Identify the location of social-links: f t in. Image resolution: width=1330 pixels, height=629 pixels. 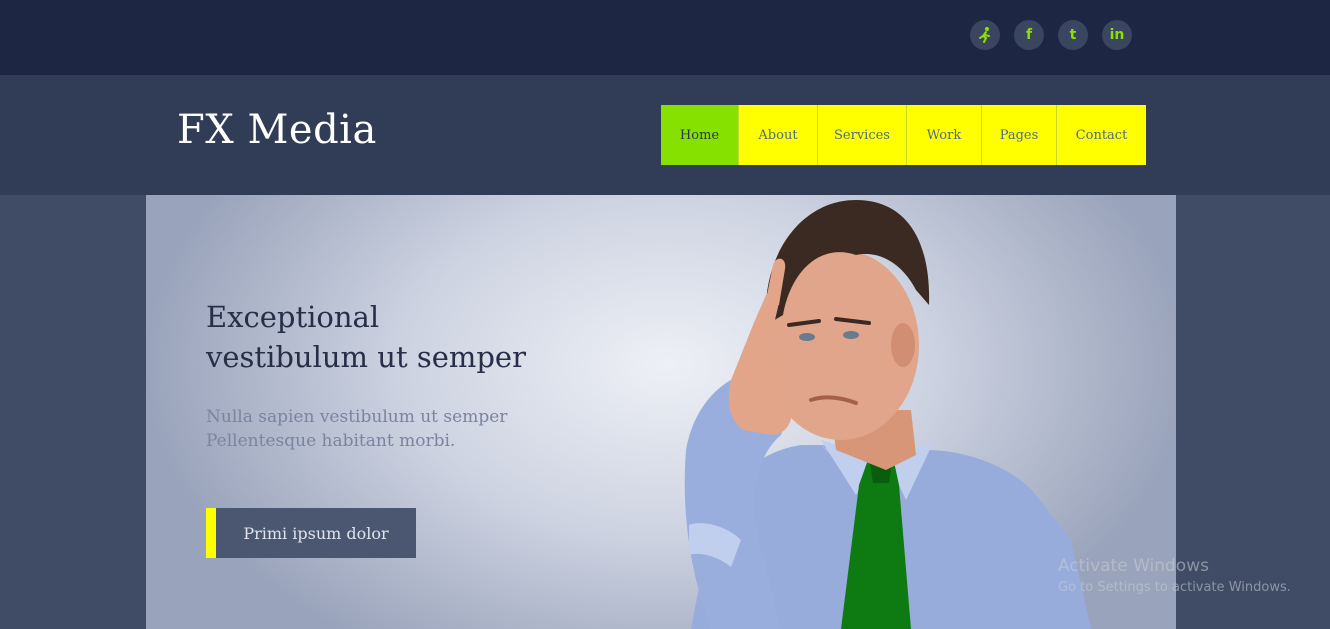
(1051, 35).